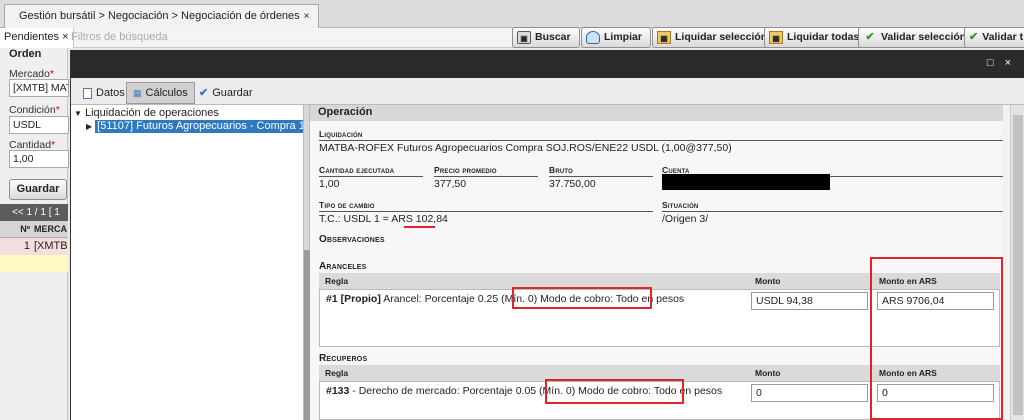 This screenshot has height=420, width=1024. What do you see at coordinates (656, 113) in the screenshot?
I see `operation-section-title: Operación` at bounding box center [656, 113].